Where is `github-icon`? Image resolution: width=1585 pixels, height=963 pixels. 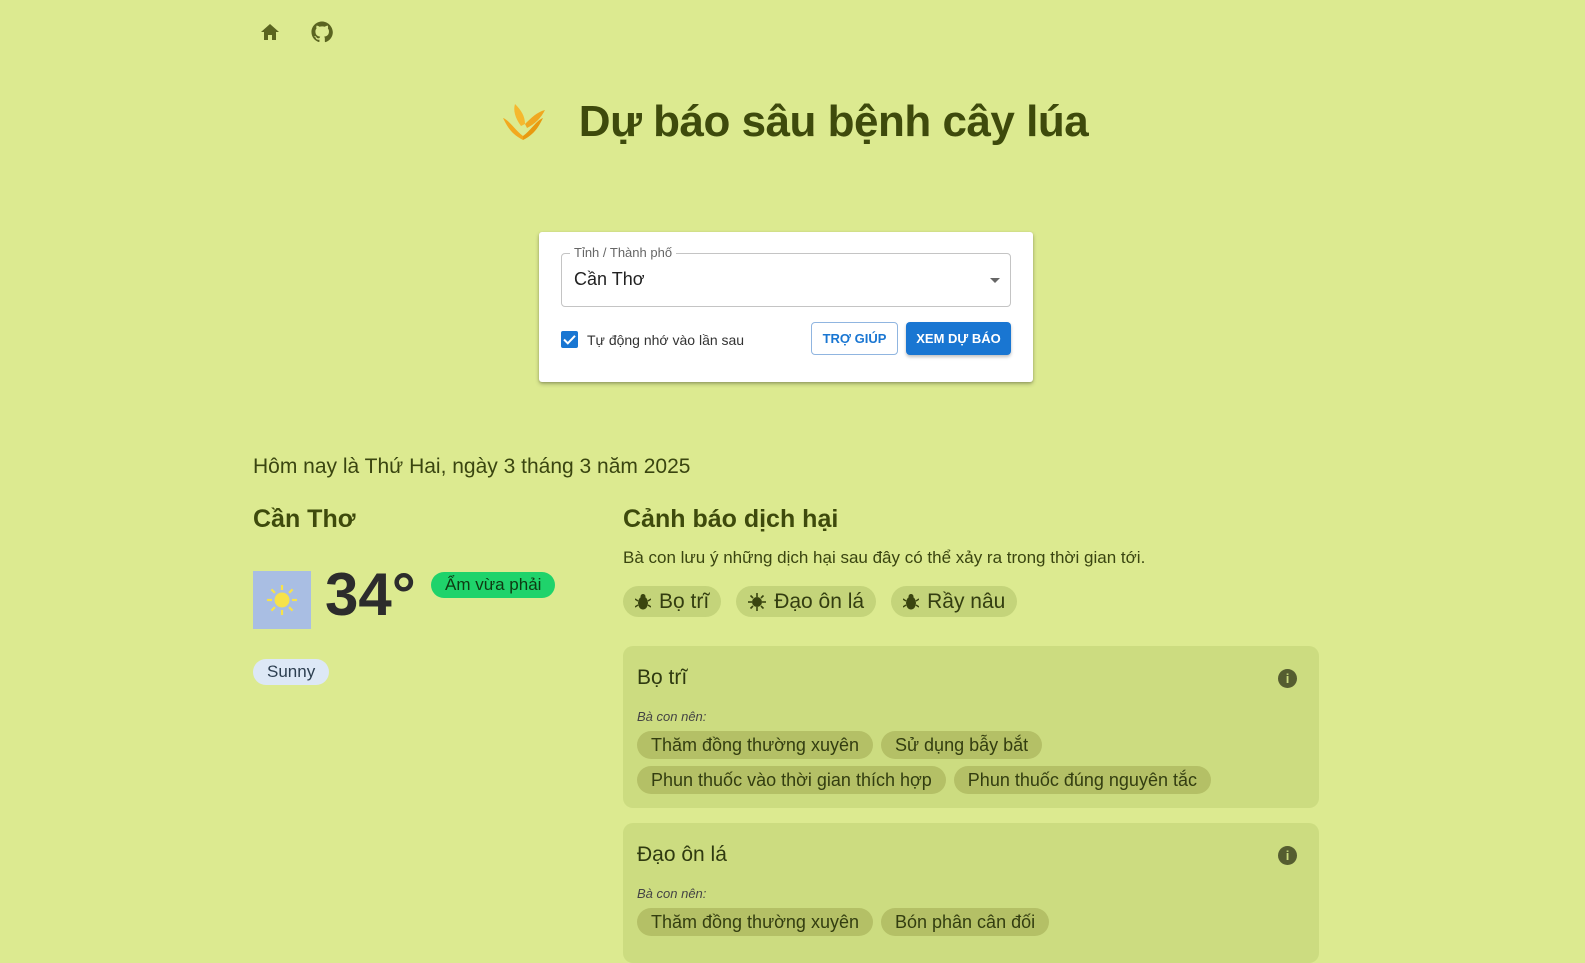 github-icon is located at coordinates (322, 32).